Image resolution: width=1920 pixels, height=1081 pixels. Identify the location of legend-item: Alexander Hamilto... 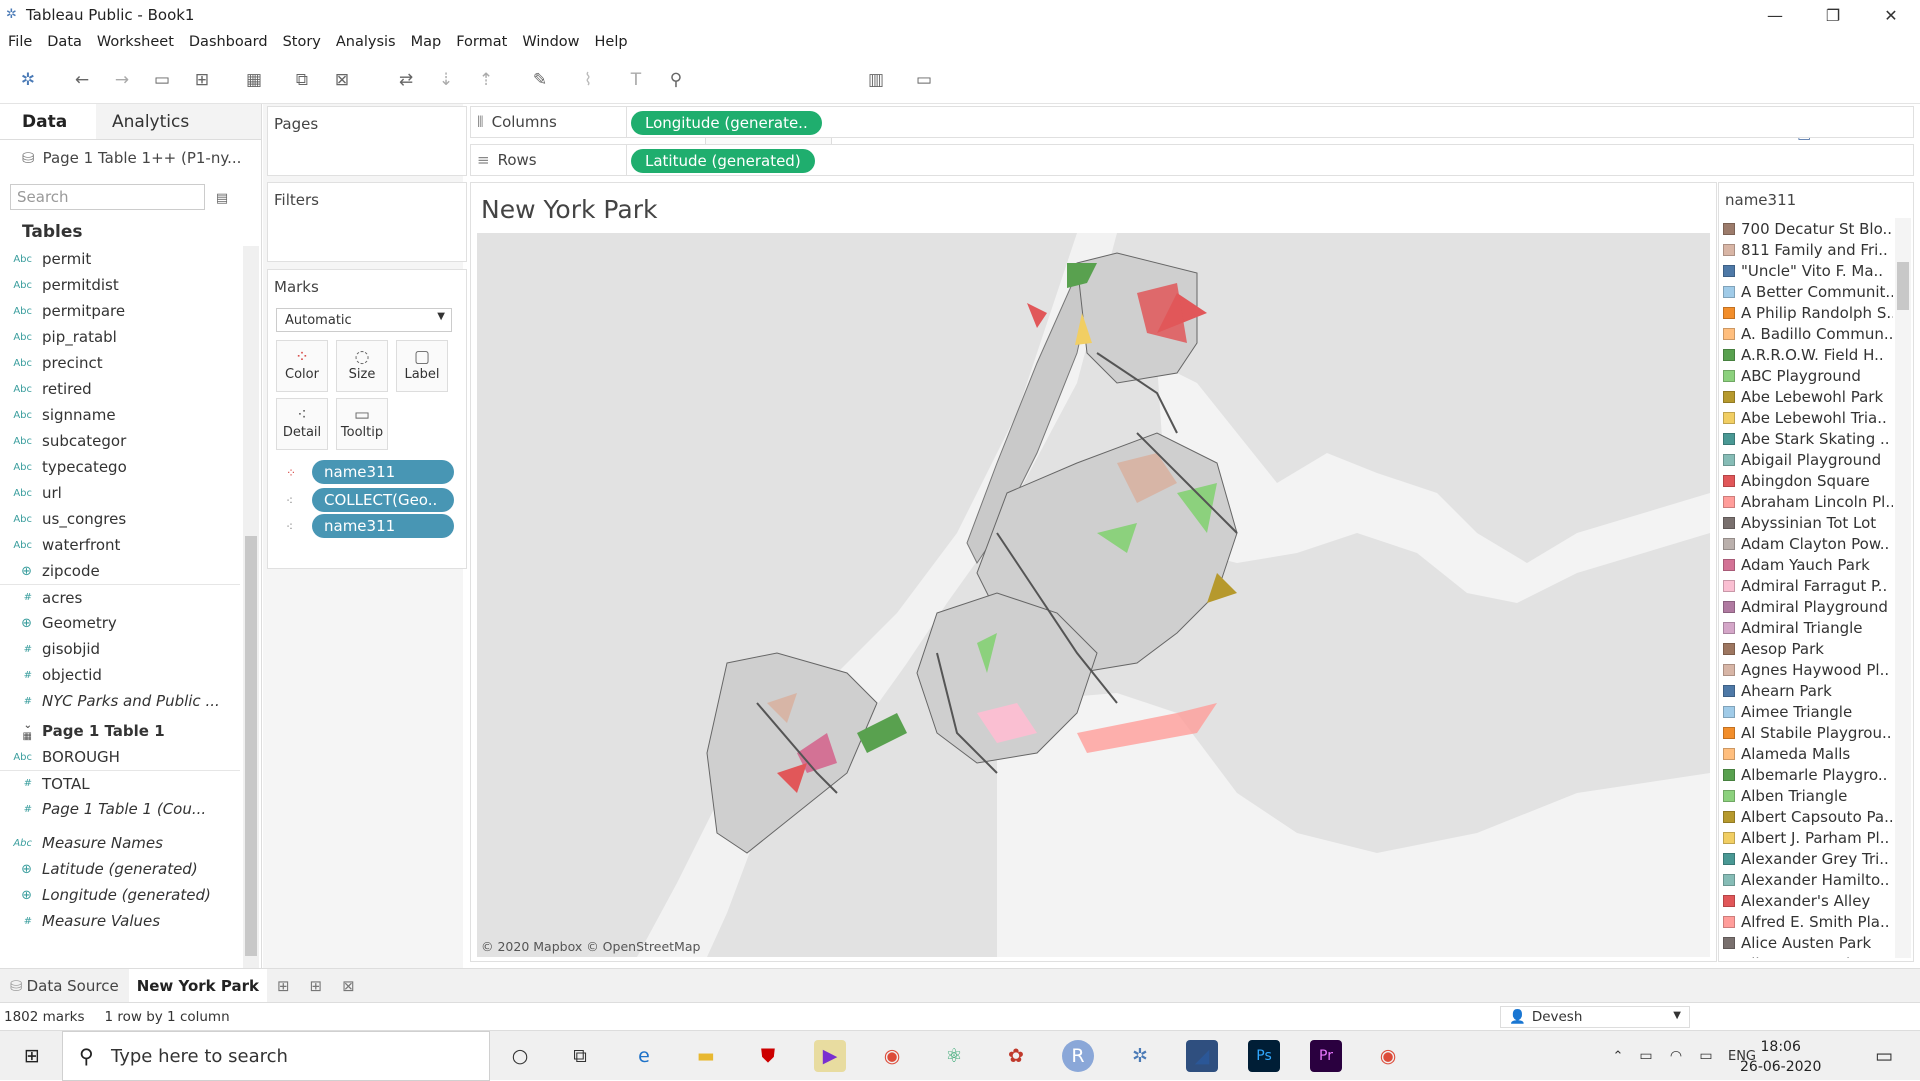
(1808, 879).